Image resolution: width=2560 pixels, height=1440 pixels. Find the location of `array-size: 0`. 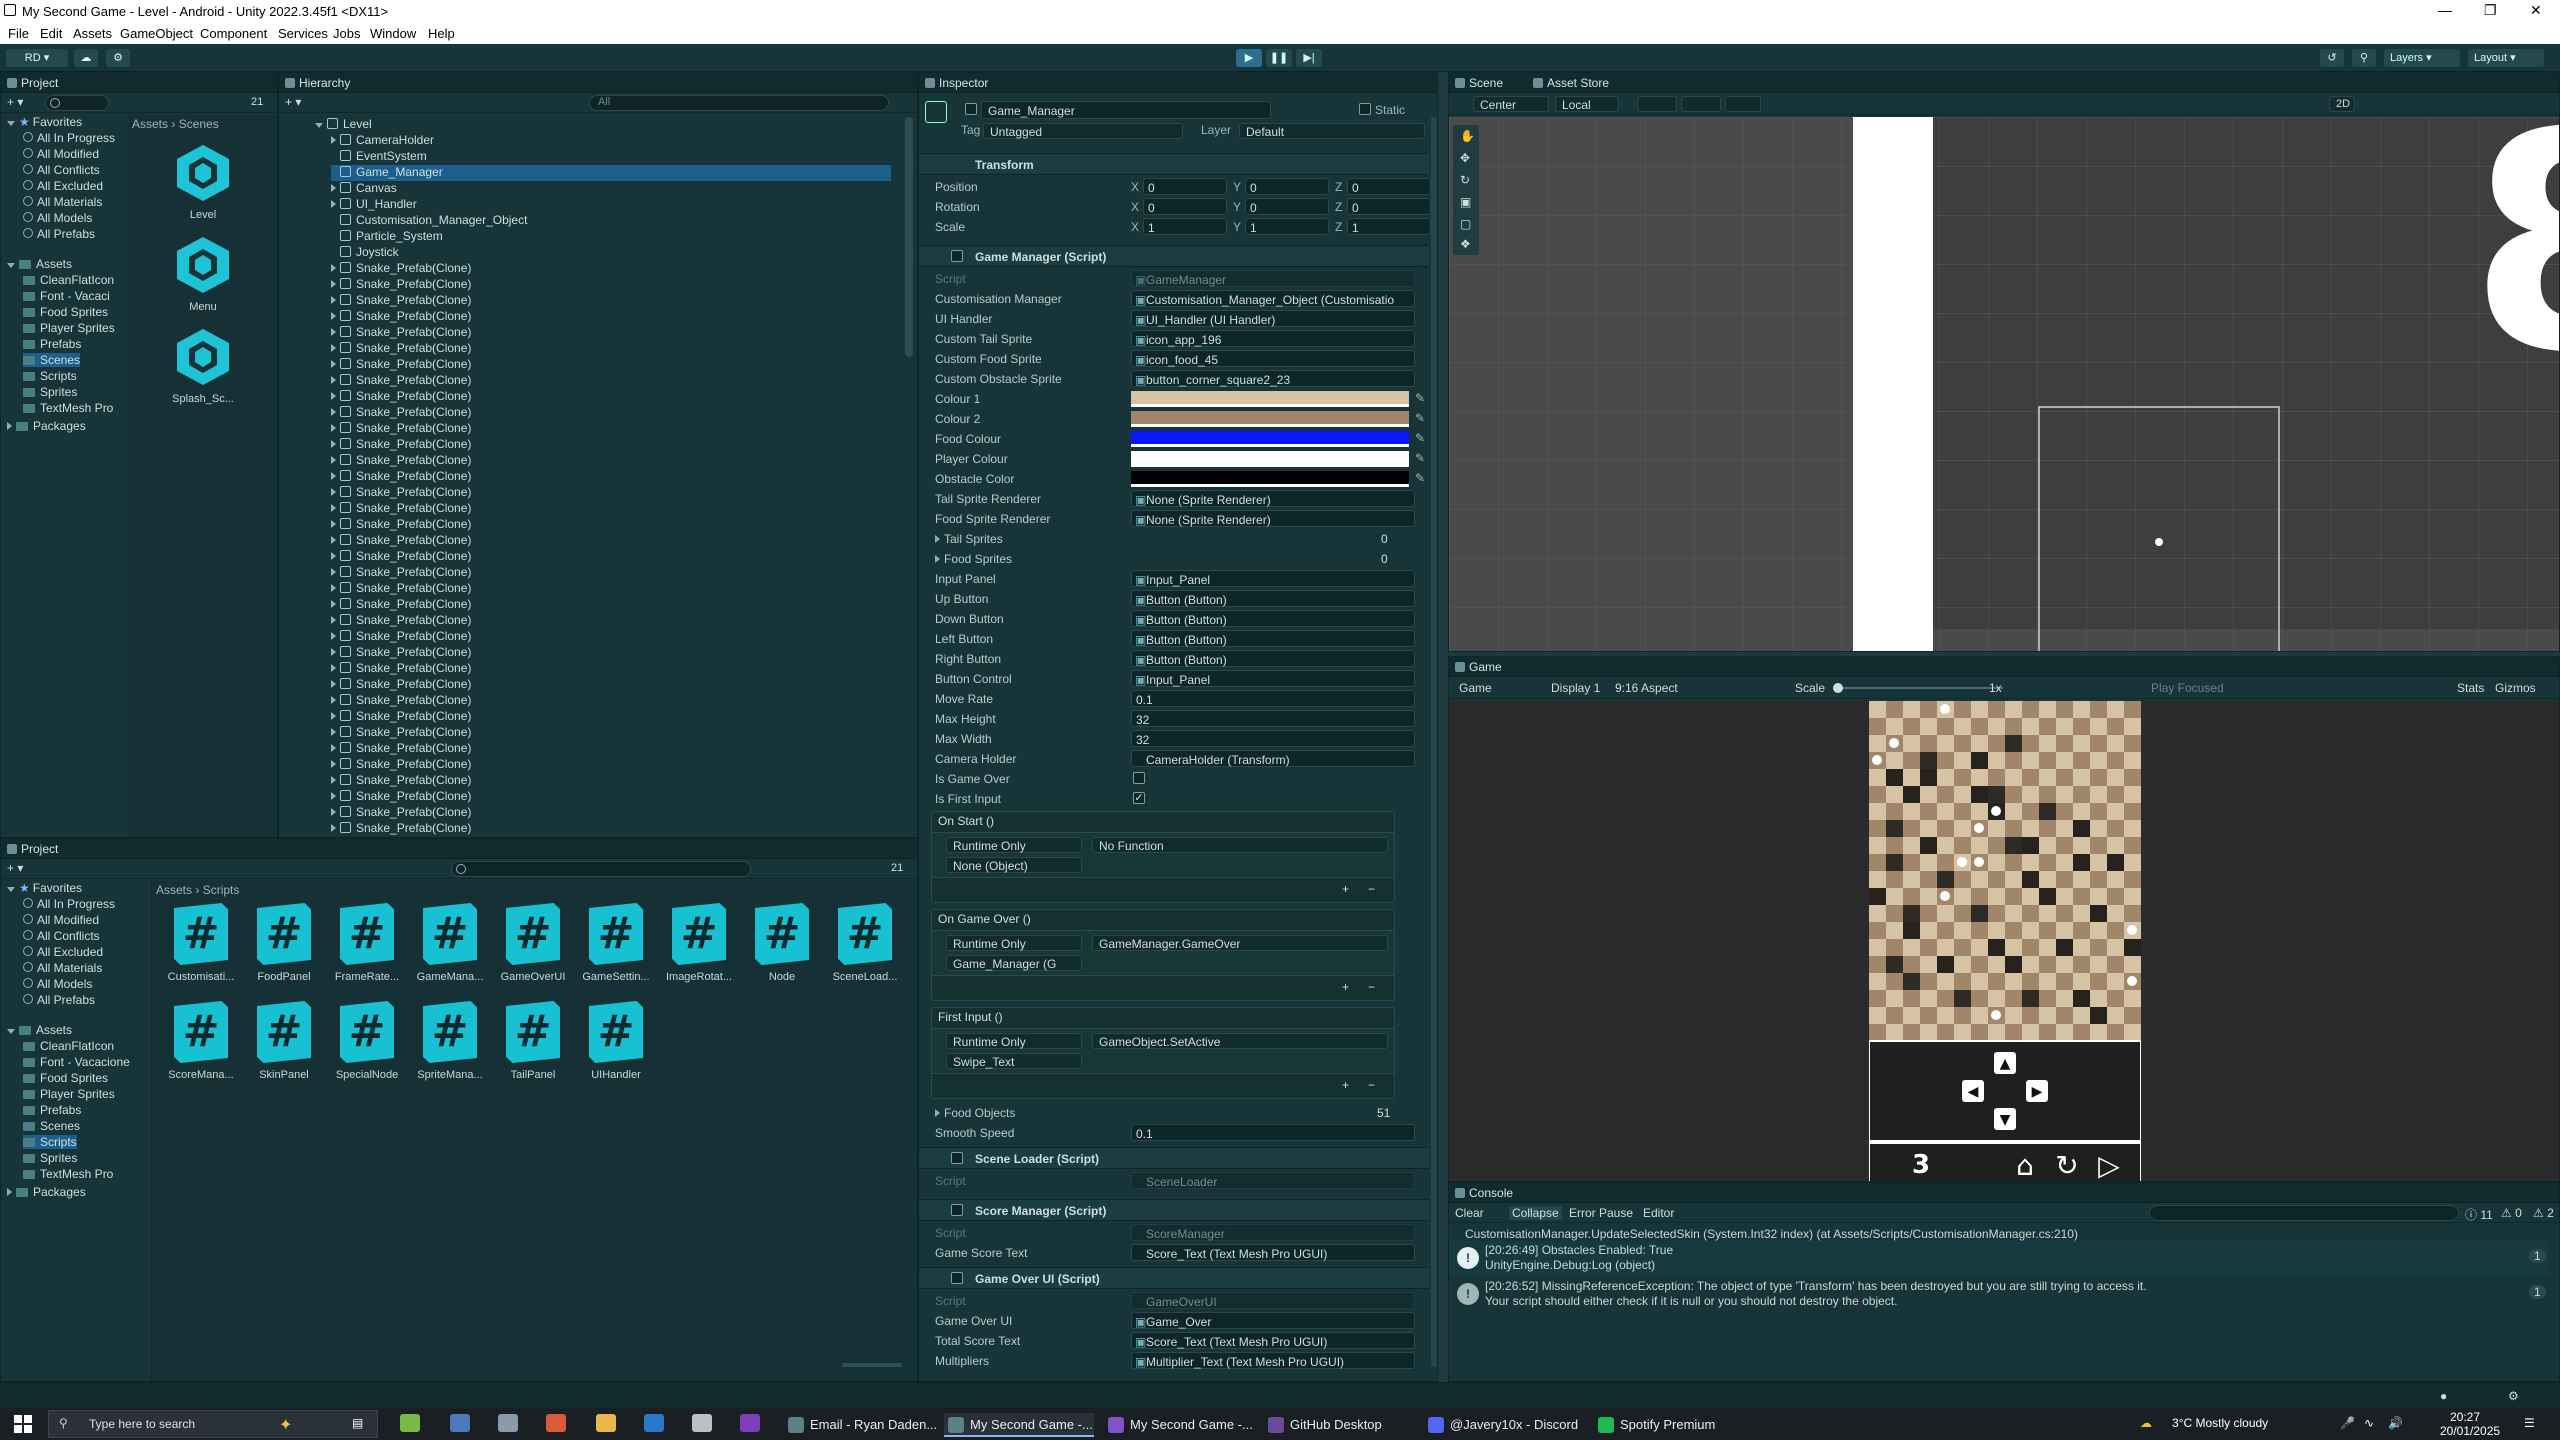

array-size: 0 is located at coordinates (1384, 539).